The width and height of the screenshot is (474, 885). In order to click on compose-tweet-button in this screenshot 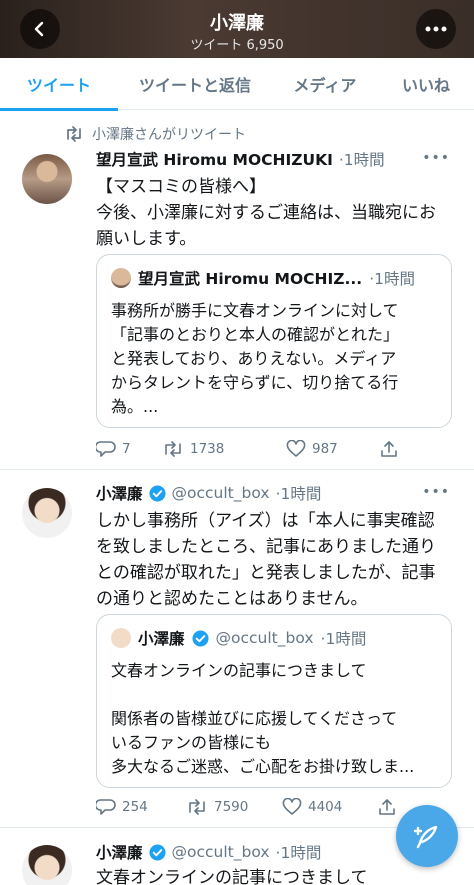, I will do `click(427, 836)`.